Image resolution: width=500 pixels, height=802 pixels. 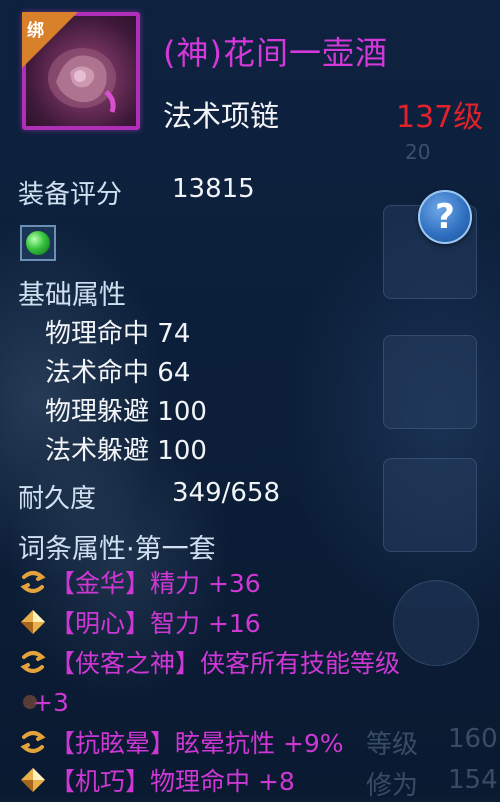 I want to click on bg-cultivation-label: 修为, so click(x=392, y=786).